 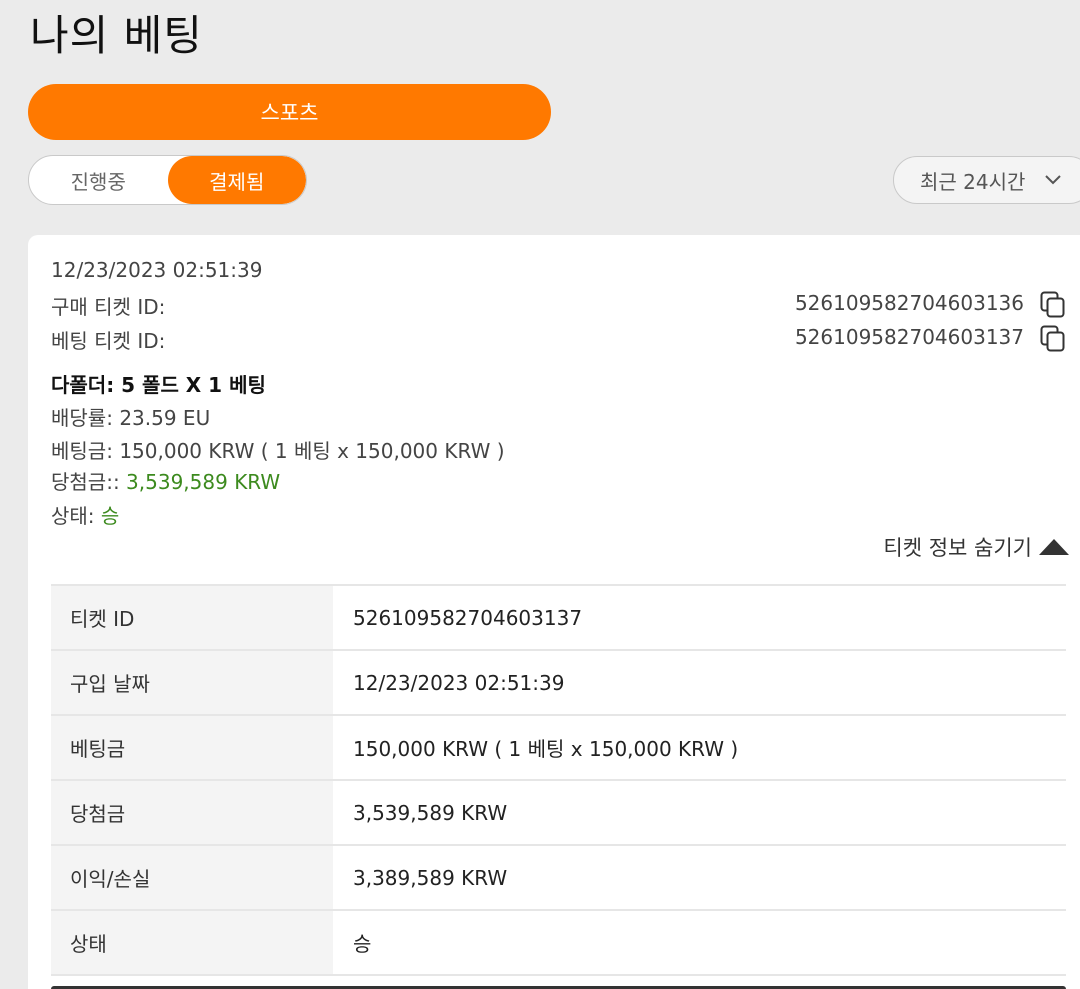 What do you see at coordinates (362, 944) in the screenshot?
I see `detail-value: 승` at bounding box center [362, 944].